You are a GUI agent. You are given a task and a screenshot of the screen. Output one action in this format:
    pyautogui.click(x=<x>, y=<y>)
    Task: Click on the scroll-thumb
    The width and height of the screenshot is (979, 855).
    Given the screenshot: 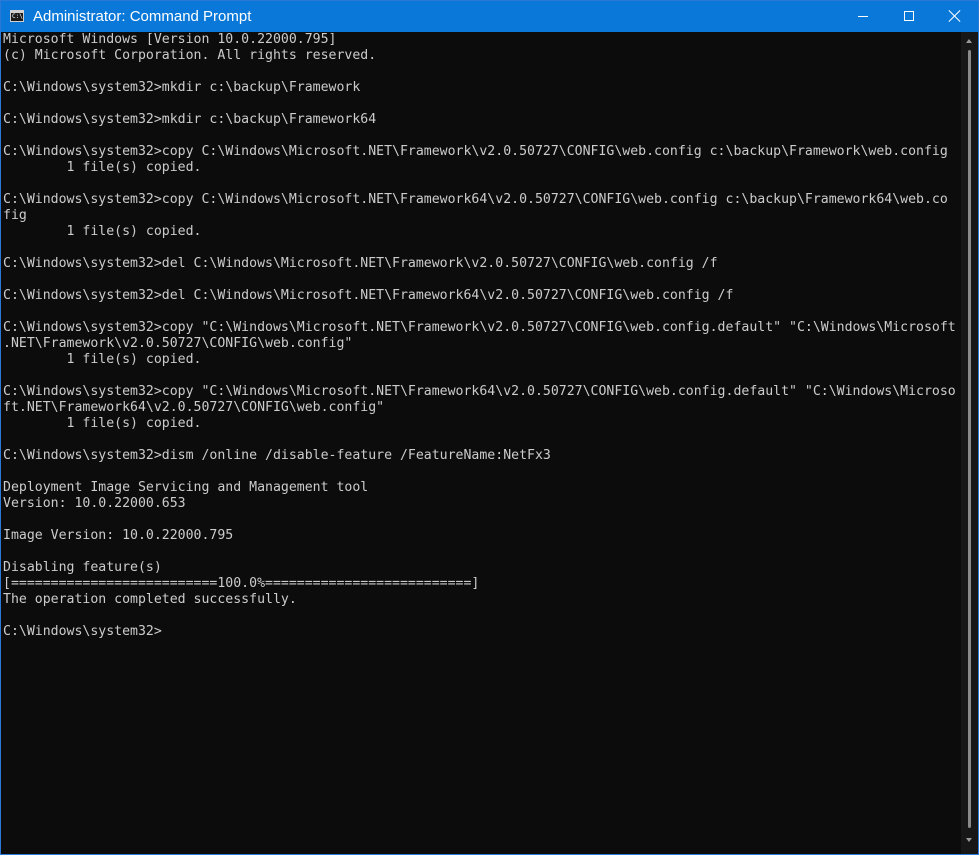 What is the action you would take?
    pyautogui.click(x=969, y=439)
    